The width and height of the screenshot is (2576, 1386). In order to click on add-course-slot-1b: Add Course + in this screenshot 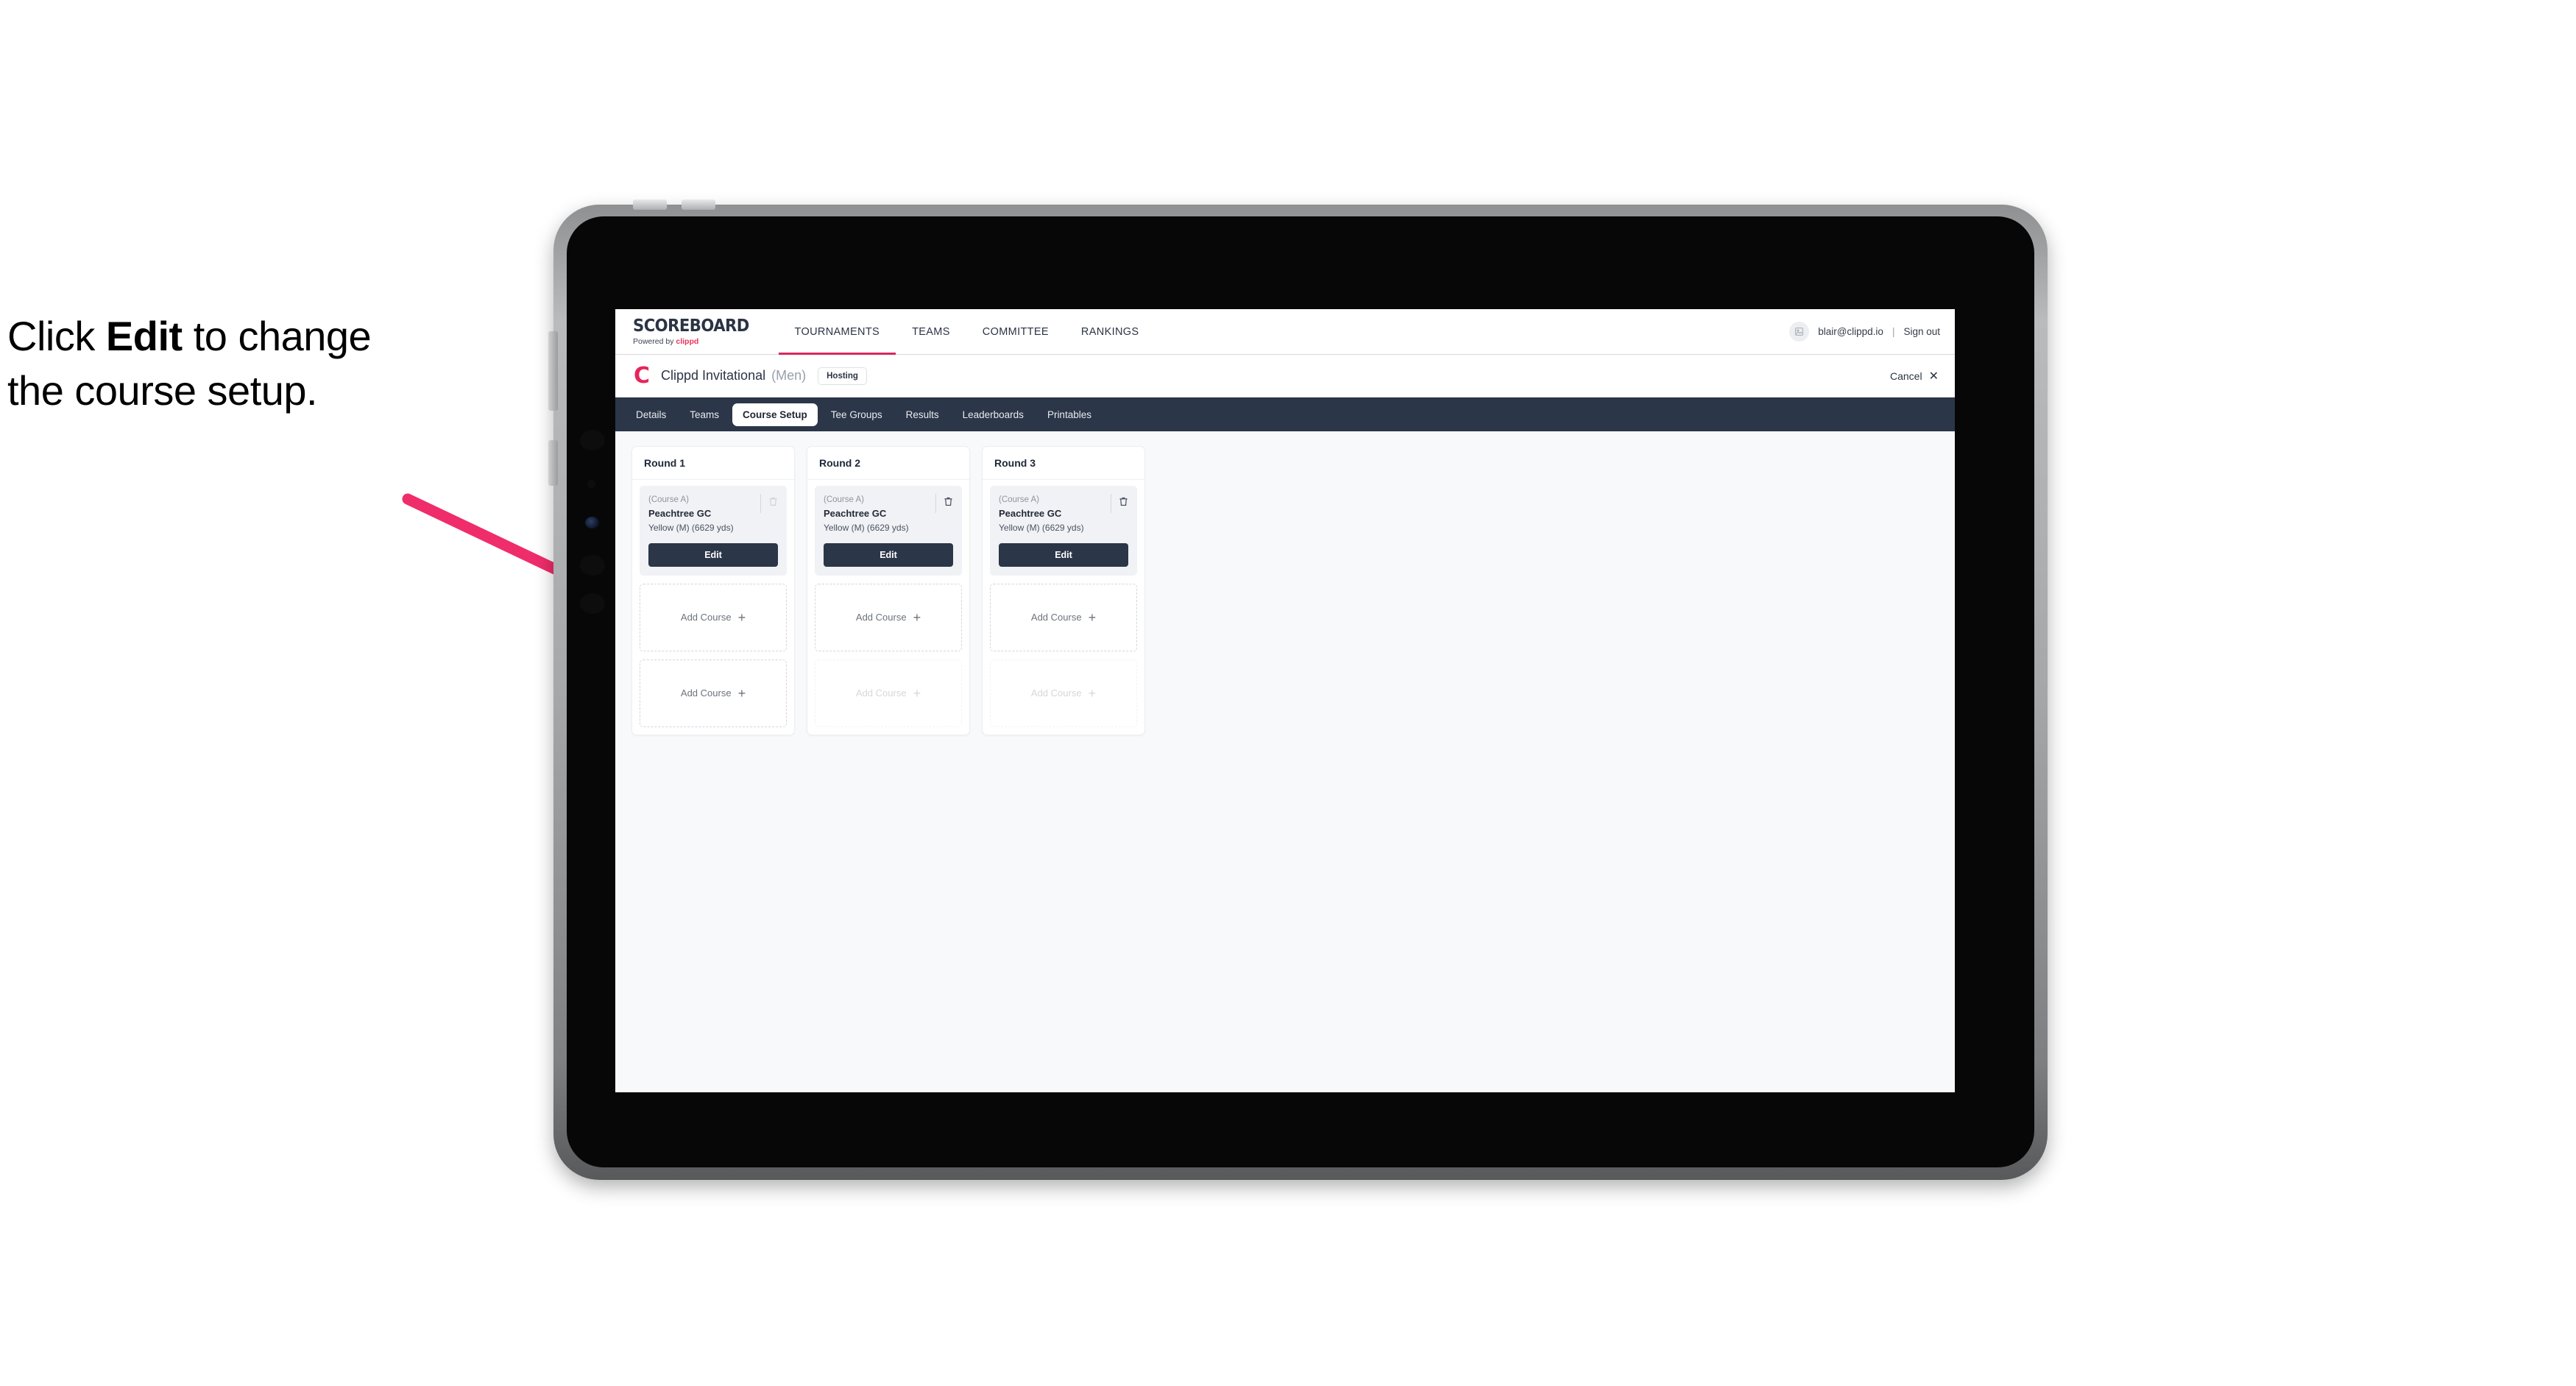, I will do `click(713, 693)`.